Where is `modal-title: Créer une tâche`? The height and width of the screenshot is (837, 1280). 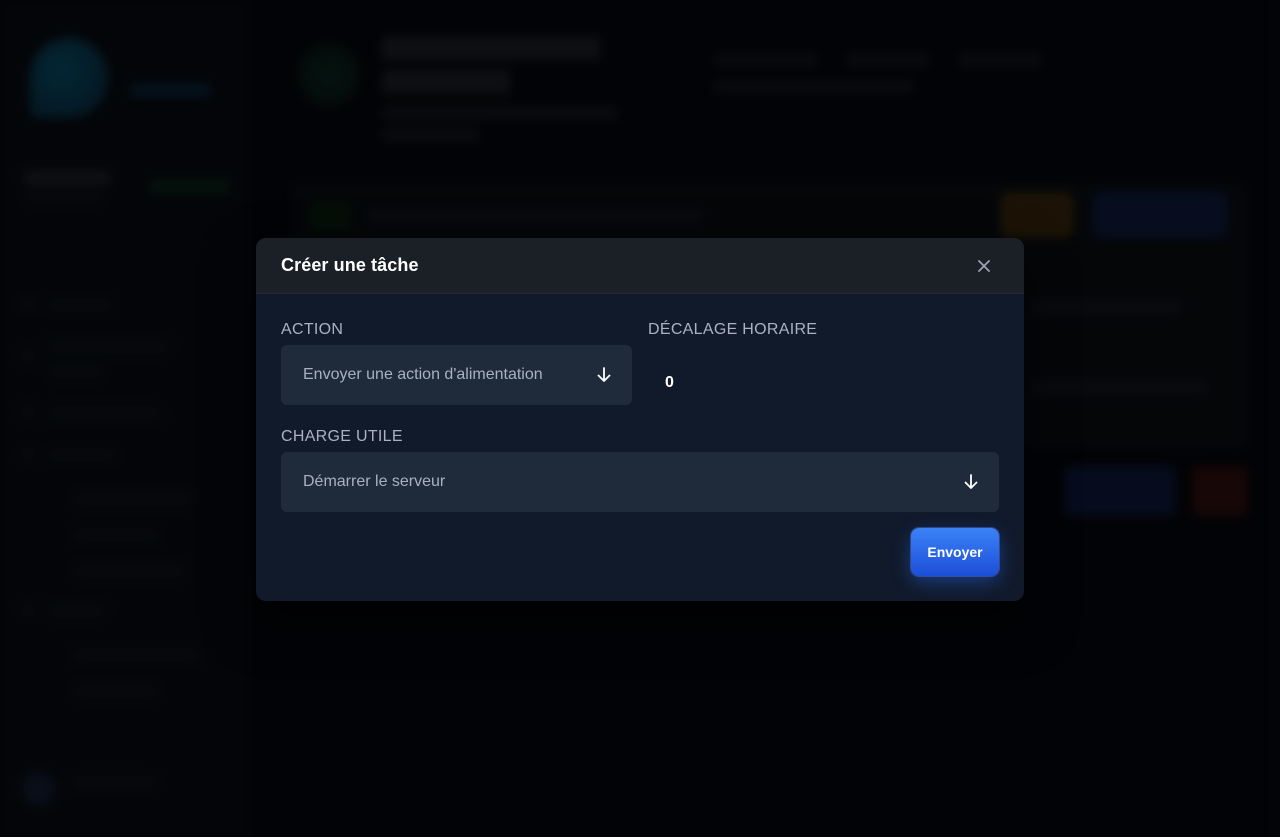 modal-title: Créer une tâche is located at coordinates (350, 265).